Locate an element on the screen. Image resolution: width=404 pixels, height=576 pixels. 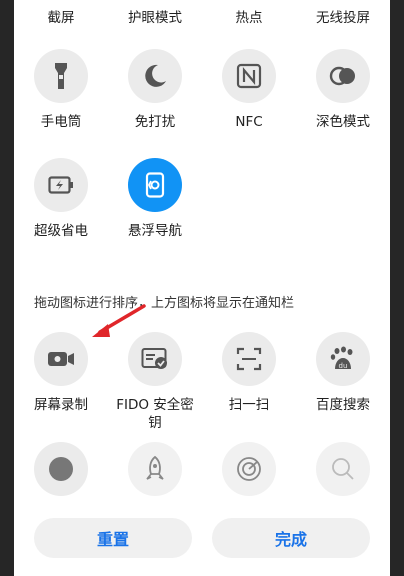
tile-label-screenshot: 截屏 is located at coordinates (61, 16).